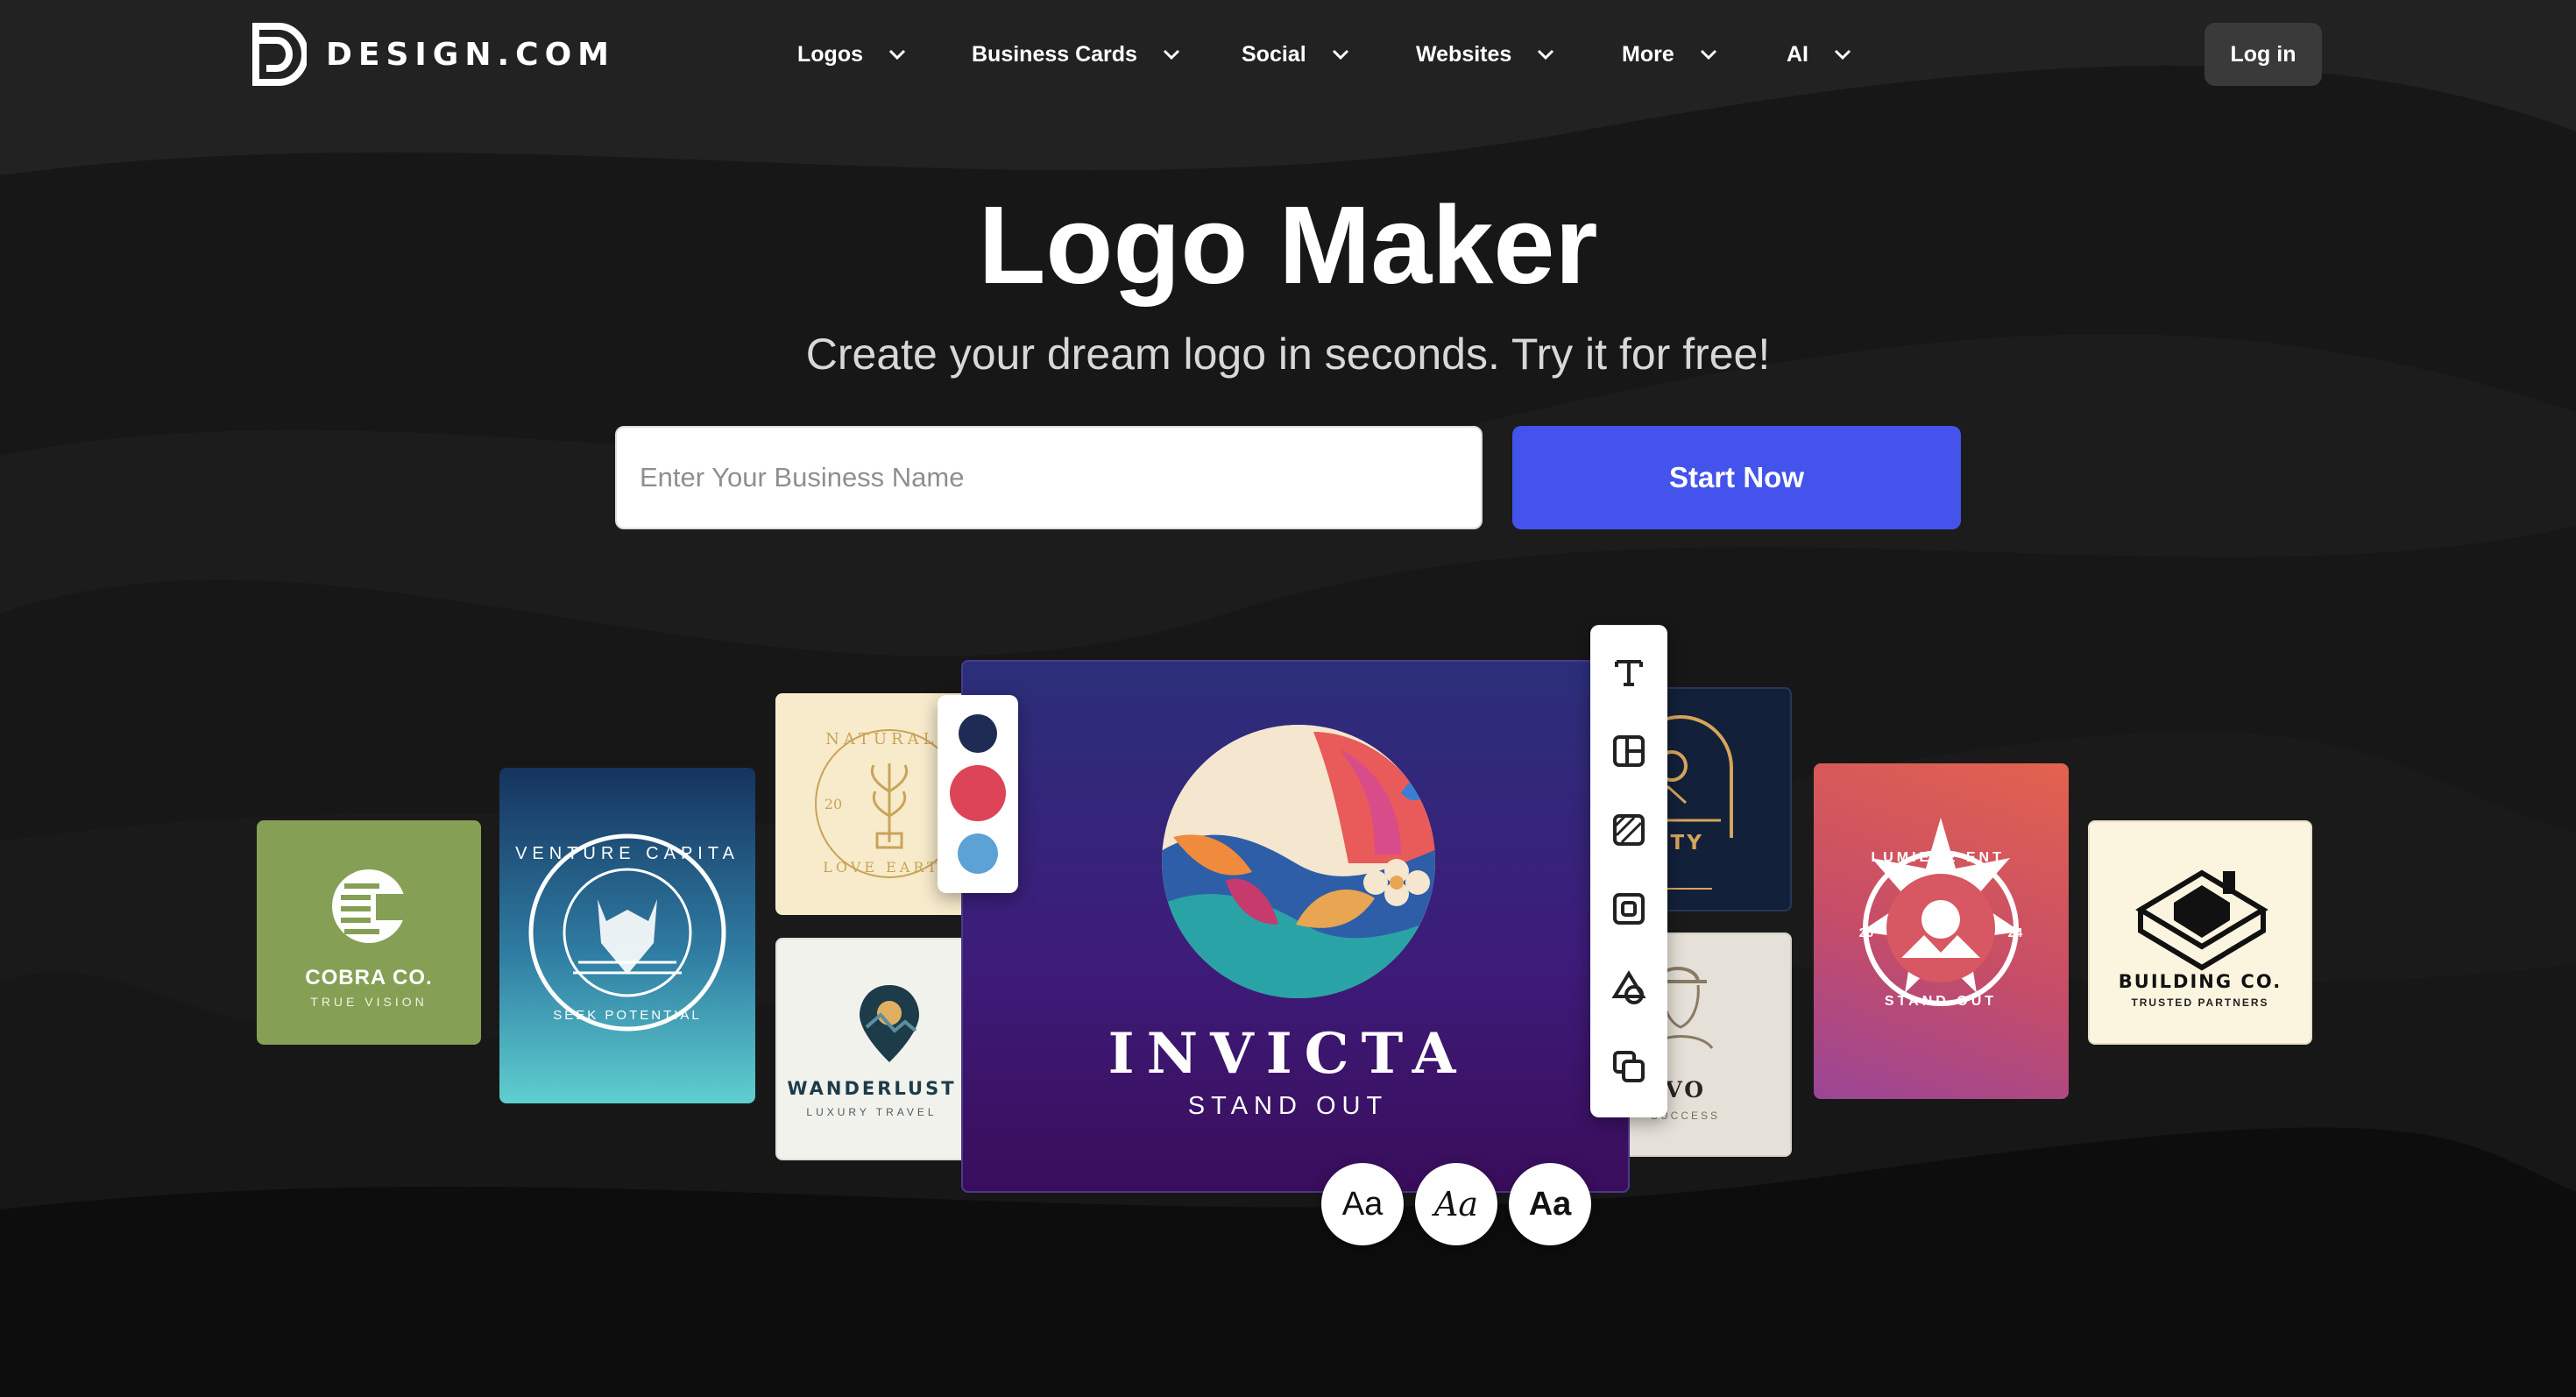  Describe the element at coordinates (978, 854) in the screenshot. I see `swatch-blue` at that location.